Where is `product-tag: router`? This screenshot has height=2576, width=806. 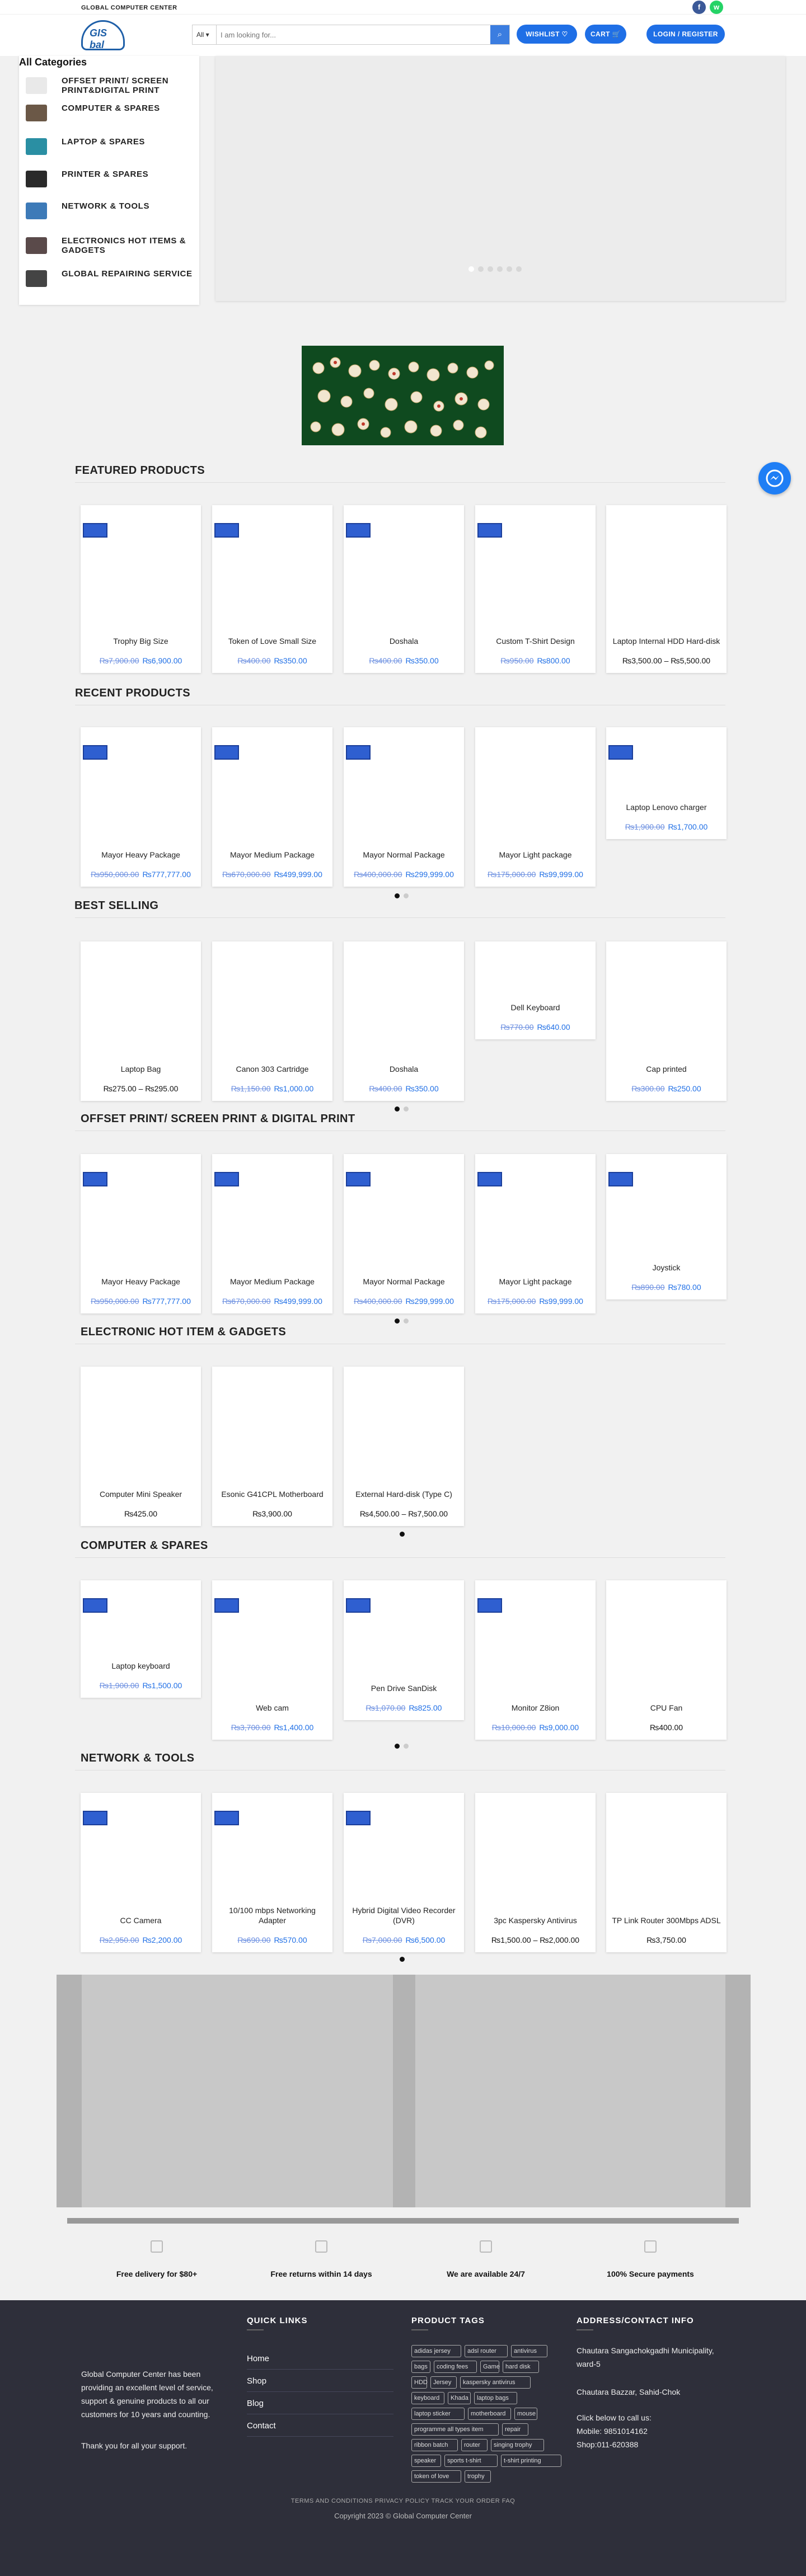 product-tag: router is located at coordinates (474, 2445).